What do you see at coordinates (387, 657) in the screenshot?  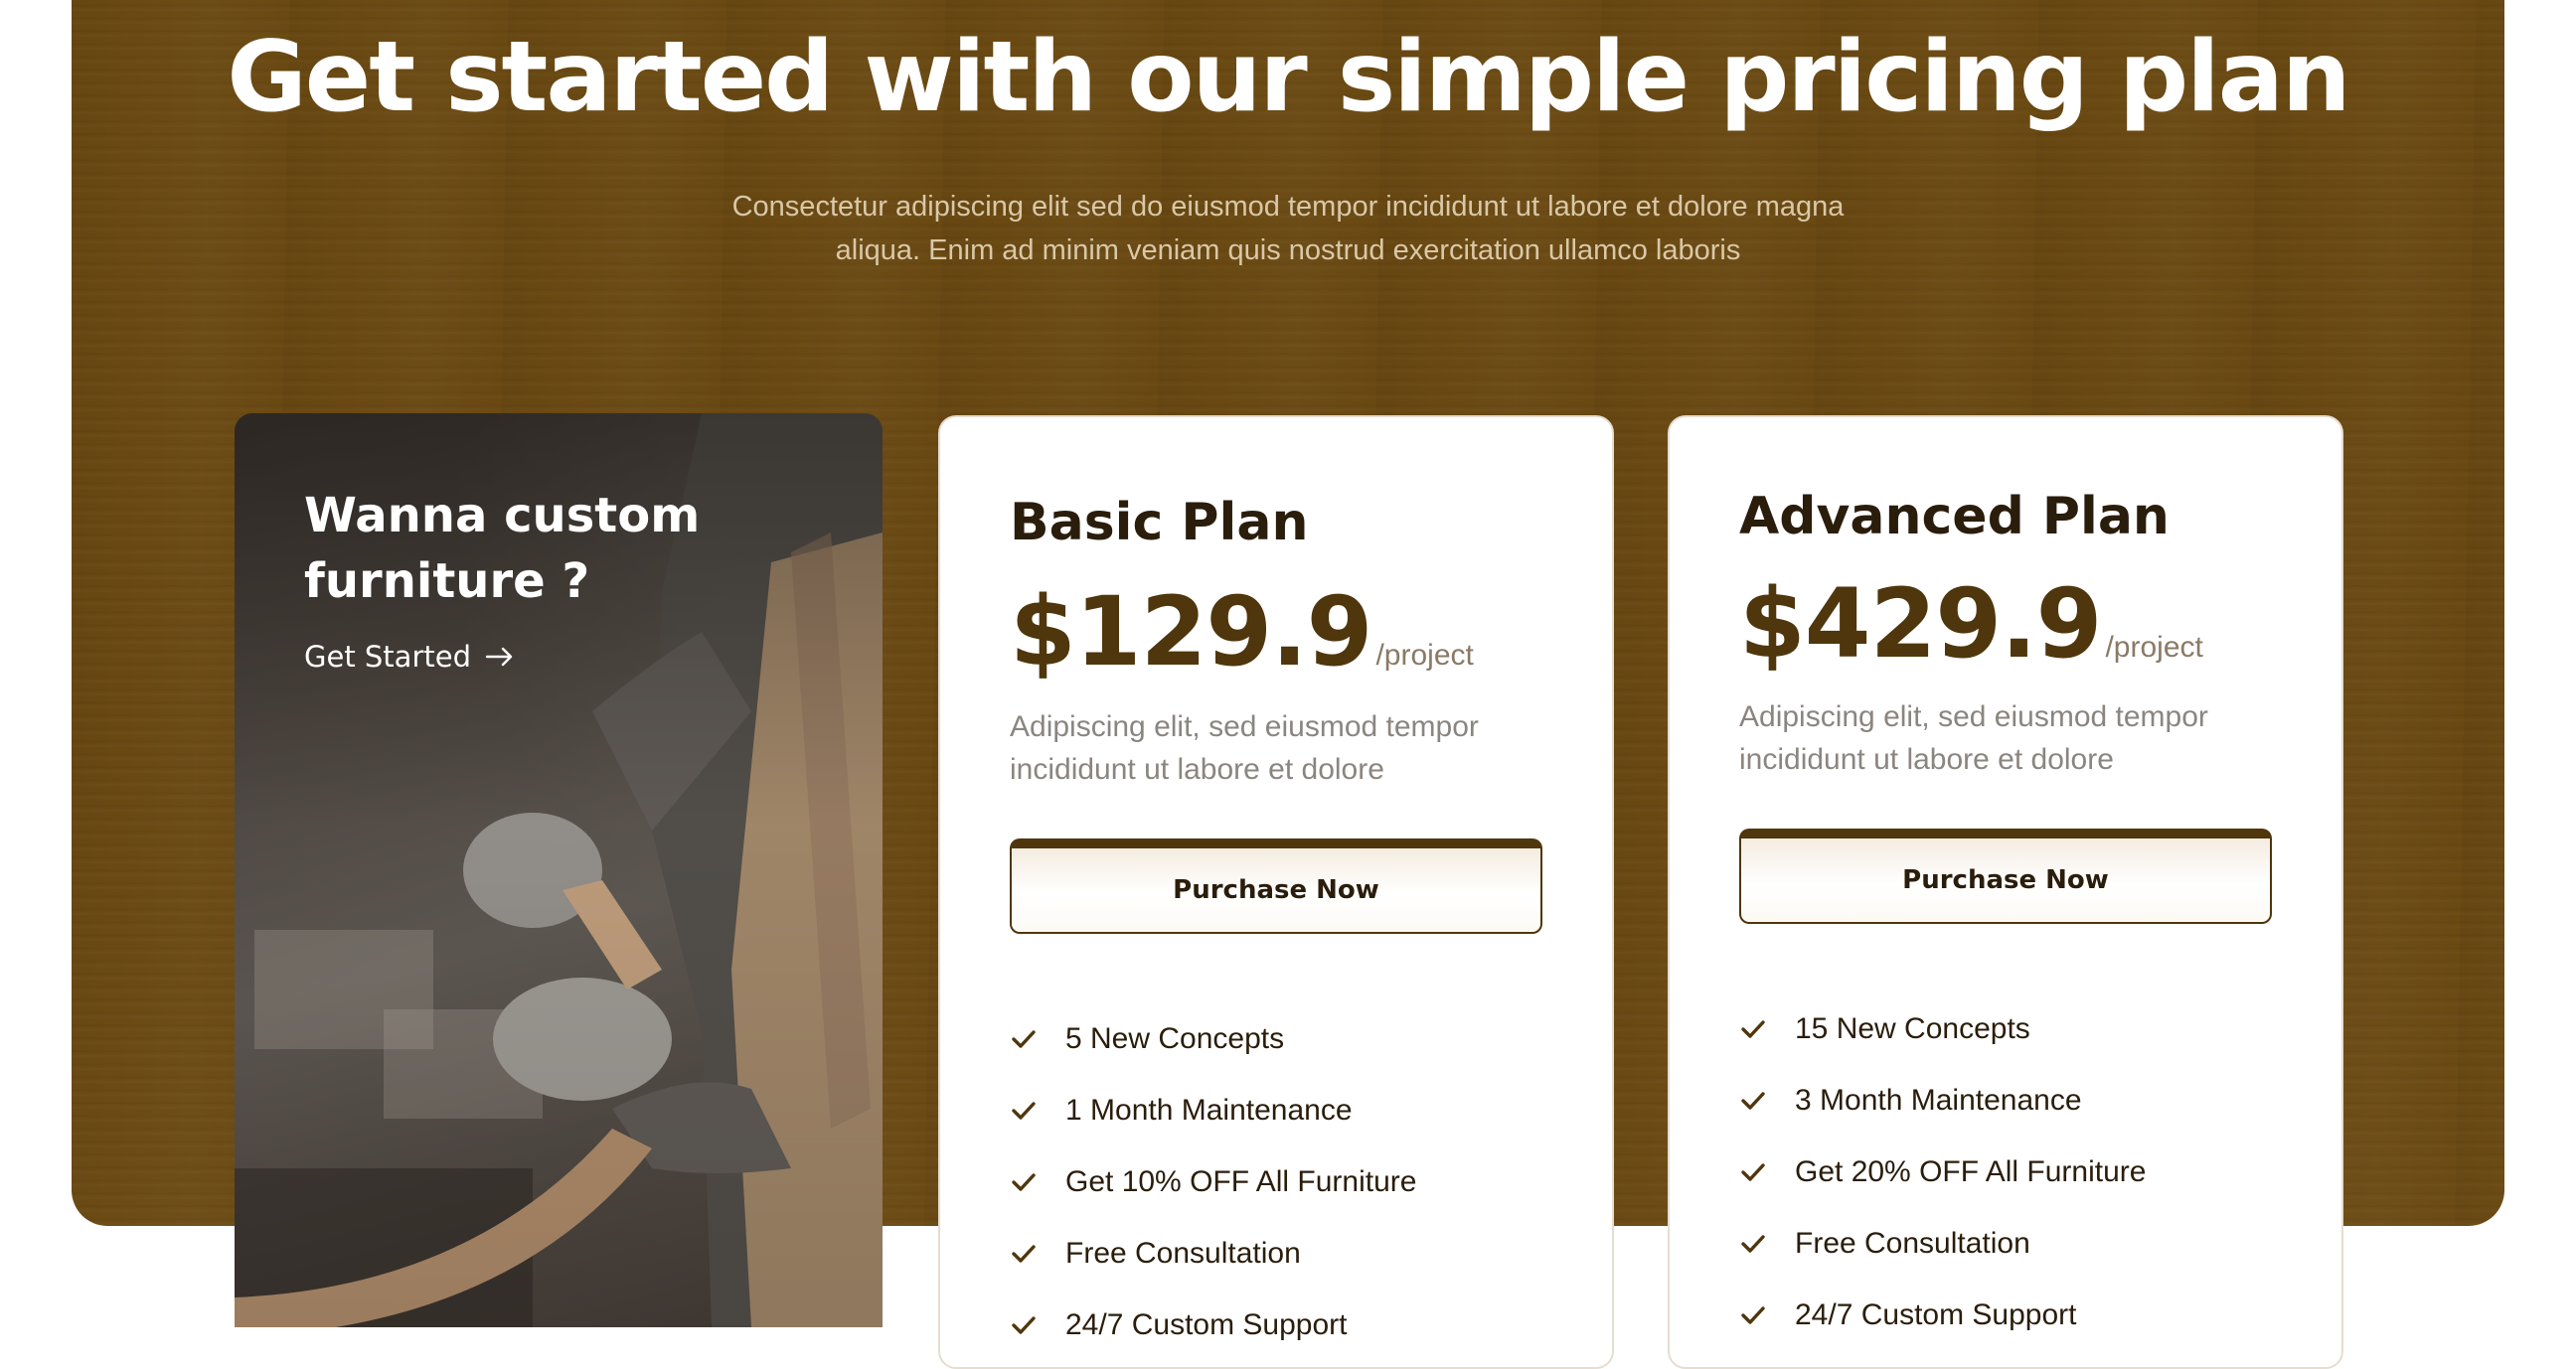 I see `get-started-label: Get Started` at bounding box center [387, 657].